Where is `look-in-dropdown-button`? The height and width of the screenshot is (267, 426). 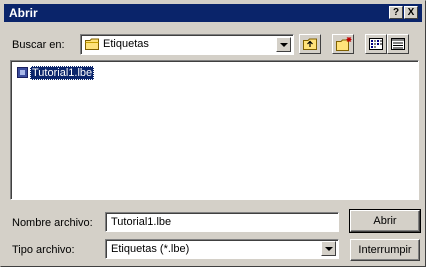
look-in-dropdown-button is located at coordinates (283, 44).